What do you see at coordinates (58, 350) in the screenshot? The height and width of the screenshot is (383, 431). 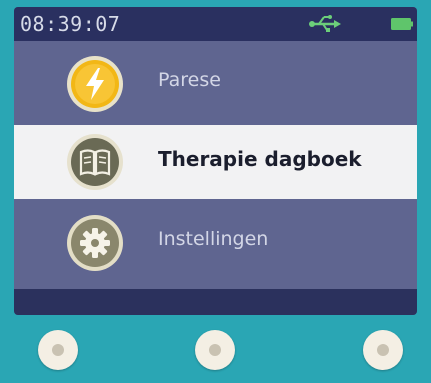 I see `left-hardware-button` at bounding box center [58, 350].